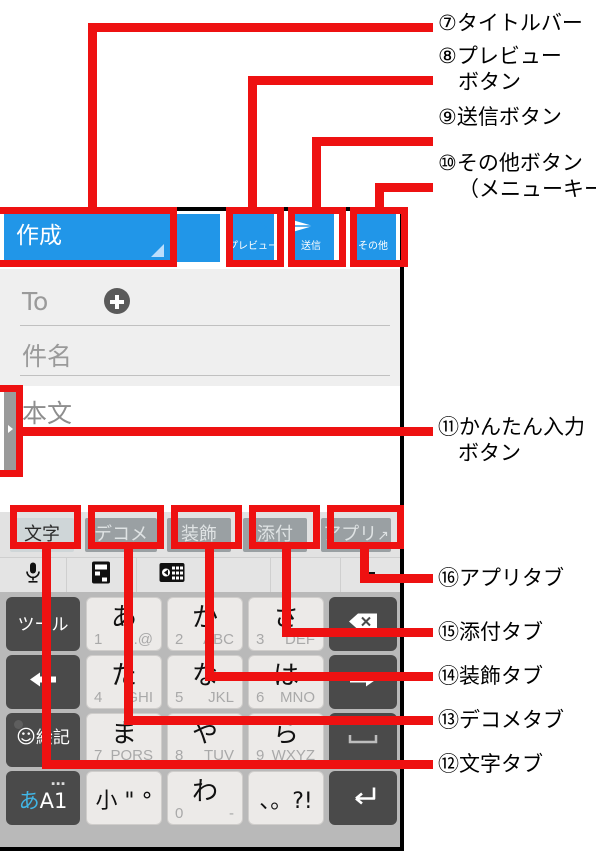 The image size is (596, 851). Describe the element at coordinates (363, 682) in the screenshot. I see `cursor-right-key` at that location.